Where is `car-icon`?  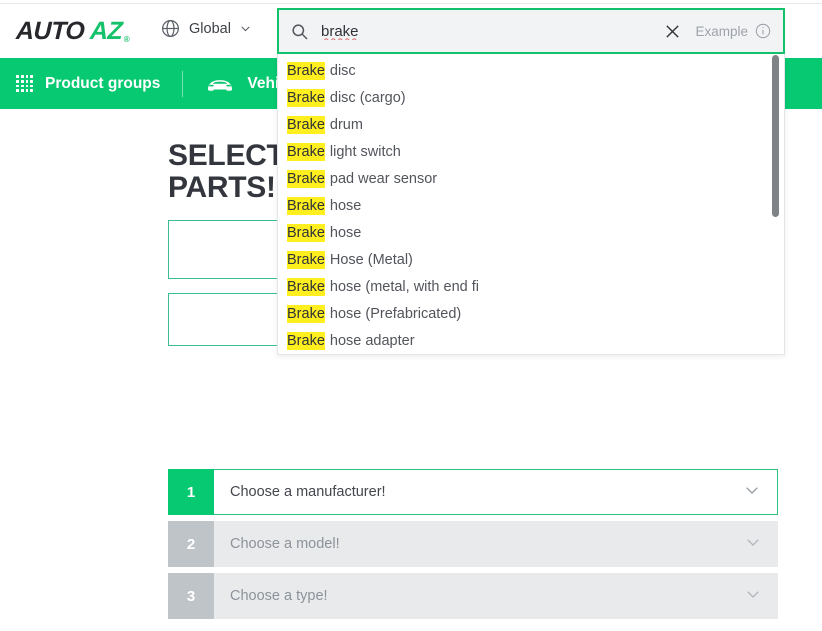
car-icon is located at coordinates (220, 84).